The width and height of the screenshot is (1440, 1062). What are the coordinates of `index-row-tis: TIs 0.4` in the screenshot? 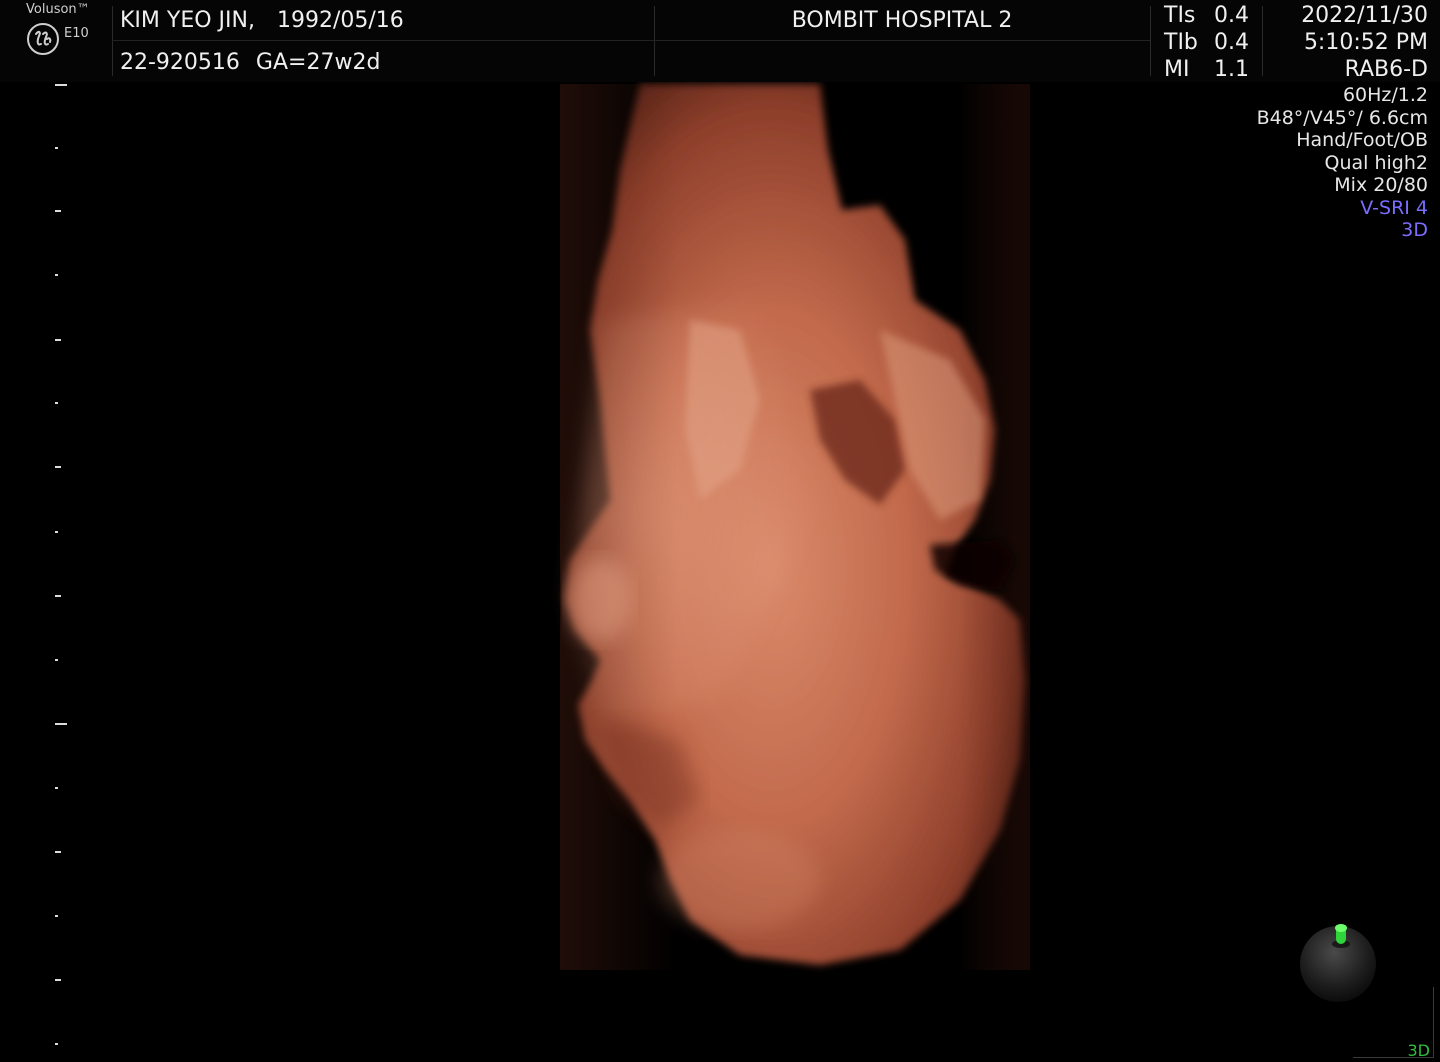 It's located at (1208, 15).